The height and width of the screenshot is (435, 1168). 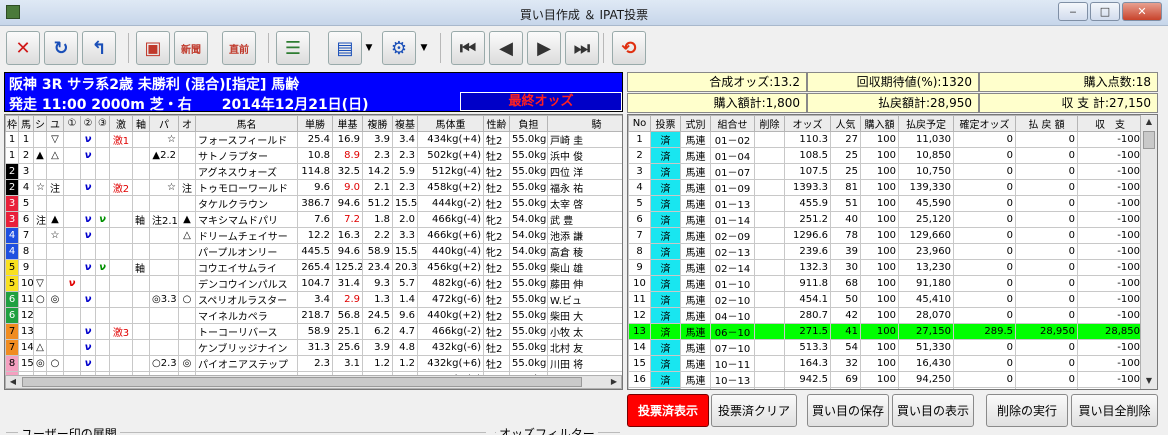 I want to click on bet-col-header: 削除, so click(x=769, y=123).